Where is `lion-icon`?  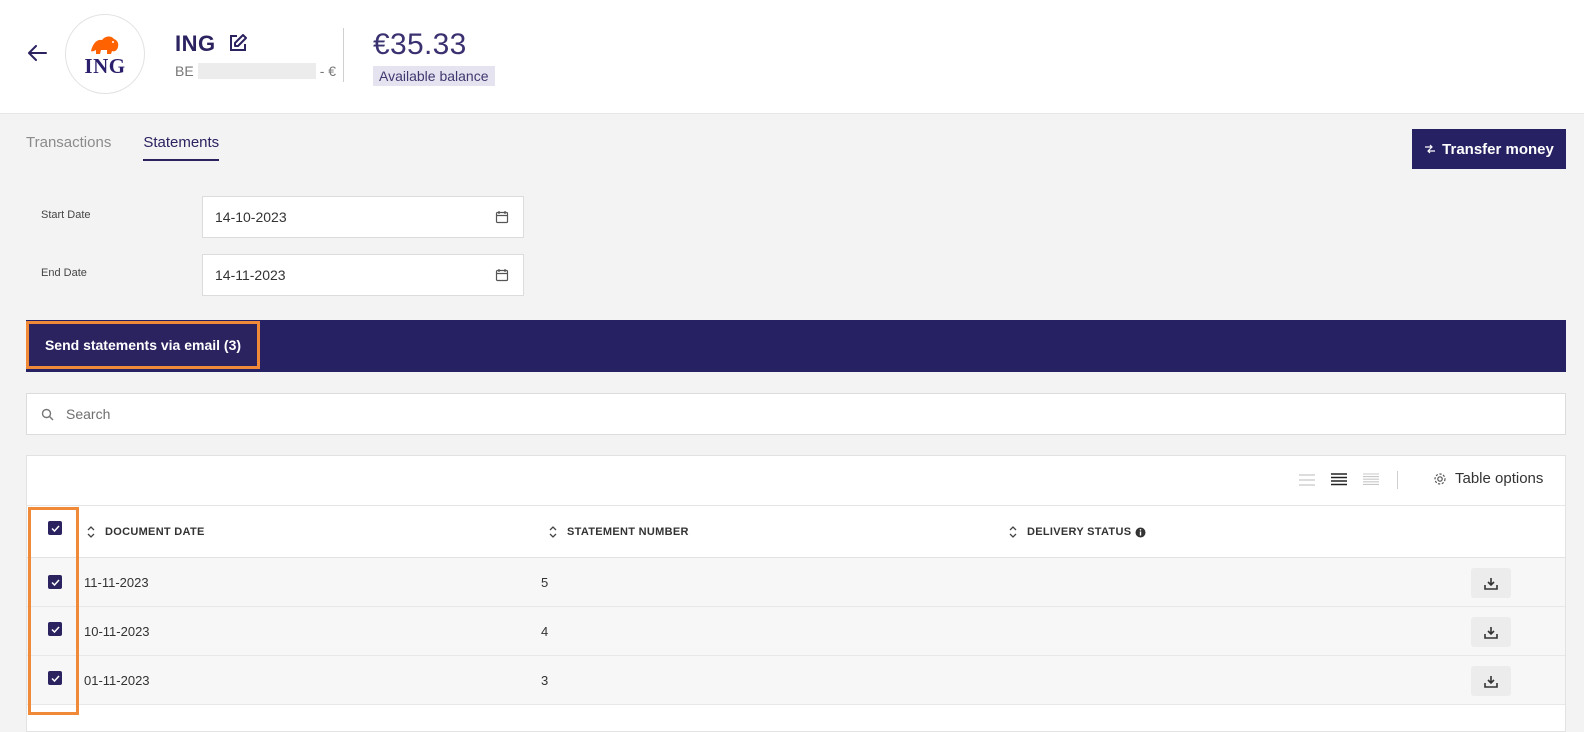
lion-icon is located at coordinates (105, 45).